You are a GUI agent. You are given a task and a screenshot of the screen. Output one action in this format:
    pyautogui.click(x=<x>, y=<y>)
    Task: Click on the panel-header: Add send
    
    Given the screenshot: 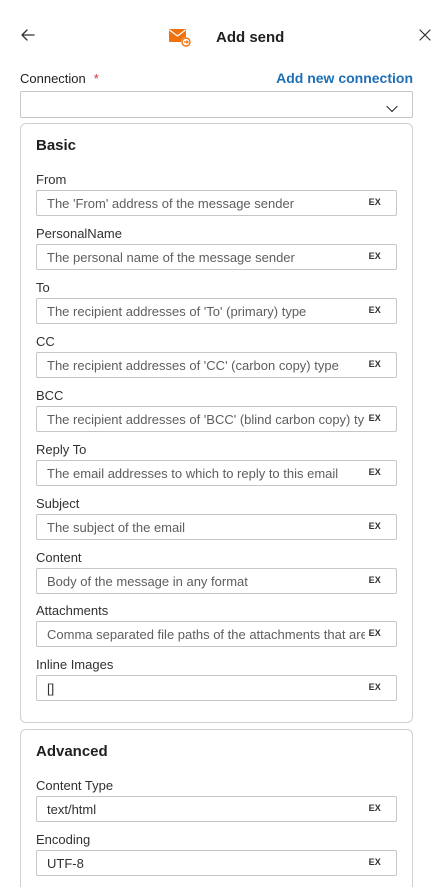 What is the action you would take?
    pyautogui.click(x=217, y=36)
    